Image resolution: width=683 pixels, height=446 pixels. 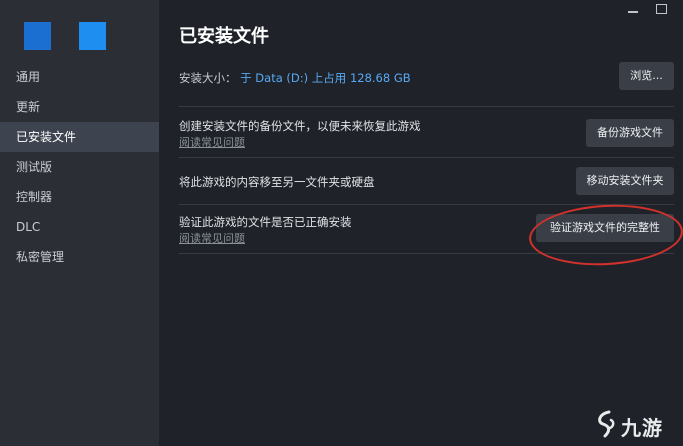 I want to click on game-icon-right, so click(x=92, y=36).